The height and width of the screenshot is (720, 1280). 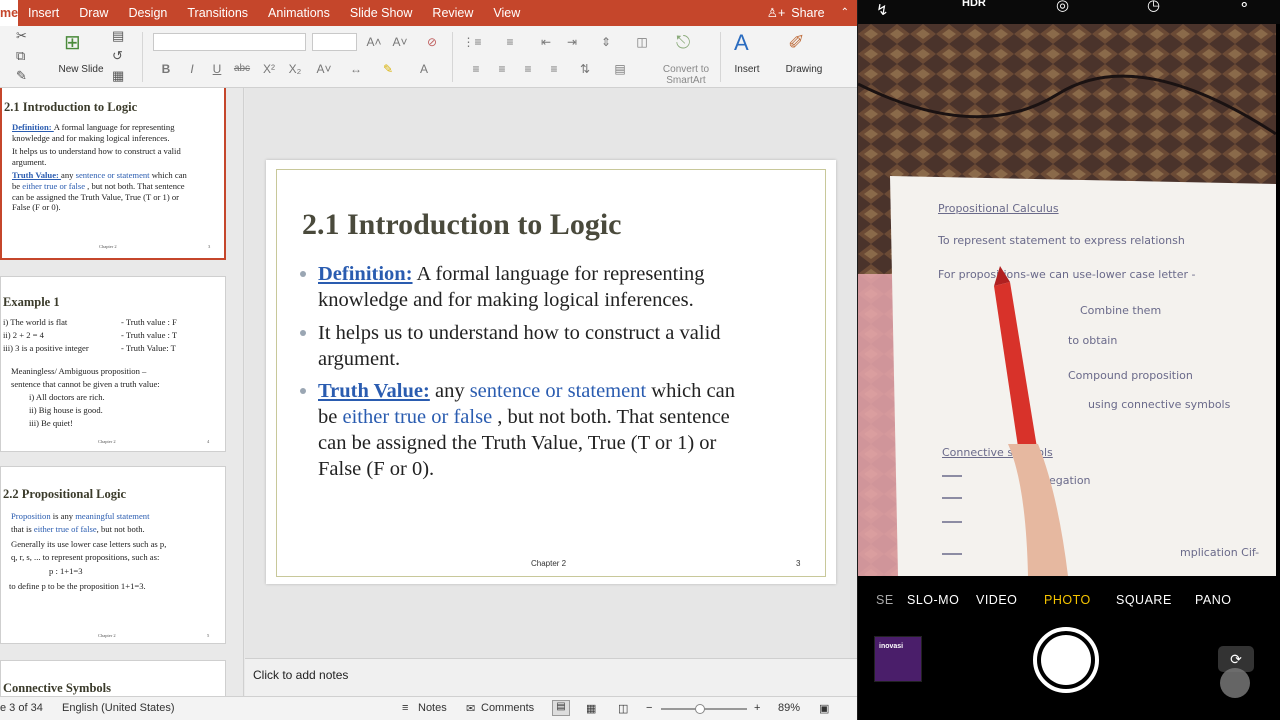 I want to click on timer-icon: ◷, so click(x=1153, y=7).